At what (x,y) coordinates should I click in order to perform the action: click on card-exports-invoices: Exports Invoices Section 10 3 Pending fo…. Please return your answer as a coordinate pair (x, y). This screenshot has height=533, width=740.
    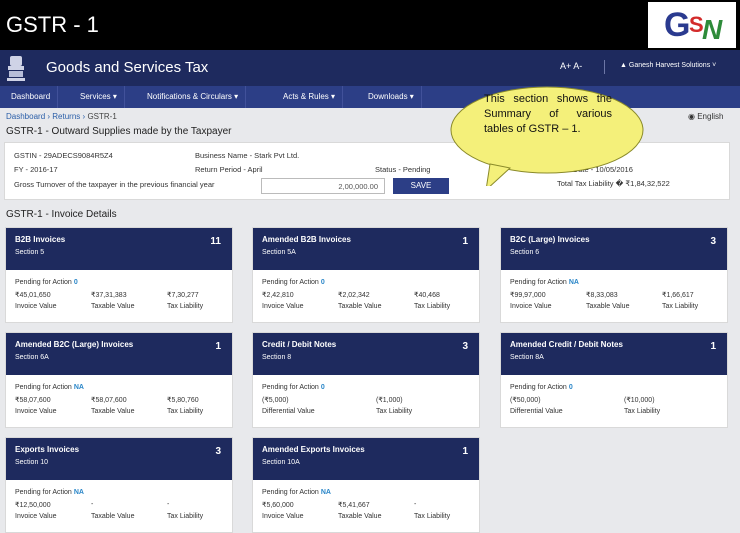
    Looking at the image, I should click on (119, 485).